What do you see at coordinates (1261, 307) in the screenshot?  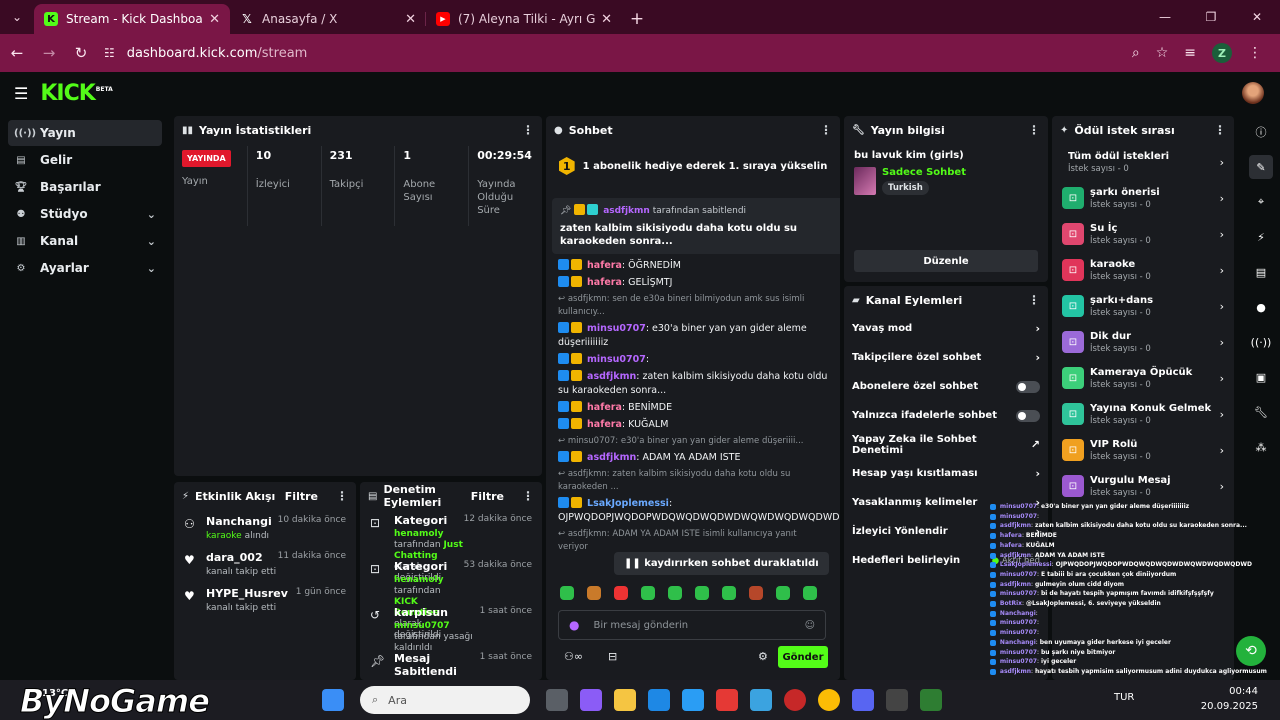 I see `chat-icon: ●` at bounding box center [1261, 307].